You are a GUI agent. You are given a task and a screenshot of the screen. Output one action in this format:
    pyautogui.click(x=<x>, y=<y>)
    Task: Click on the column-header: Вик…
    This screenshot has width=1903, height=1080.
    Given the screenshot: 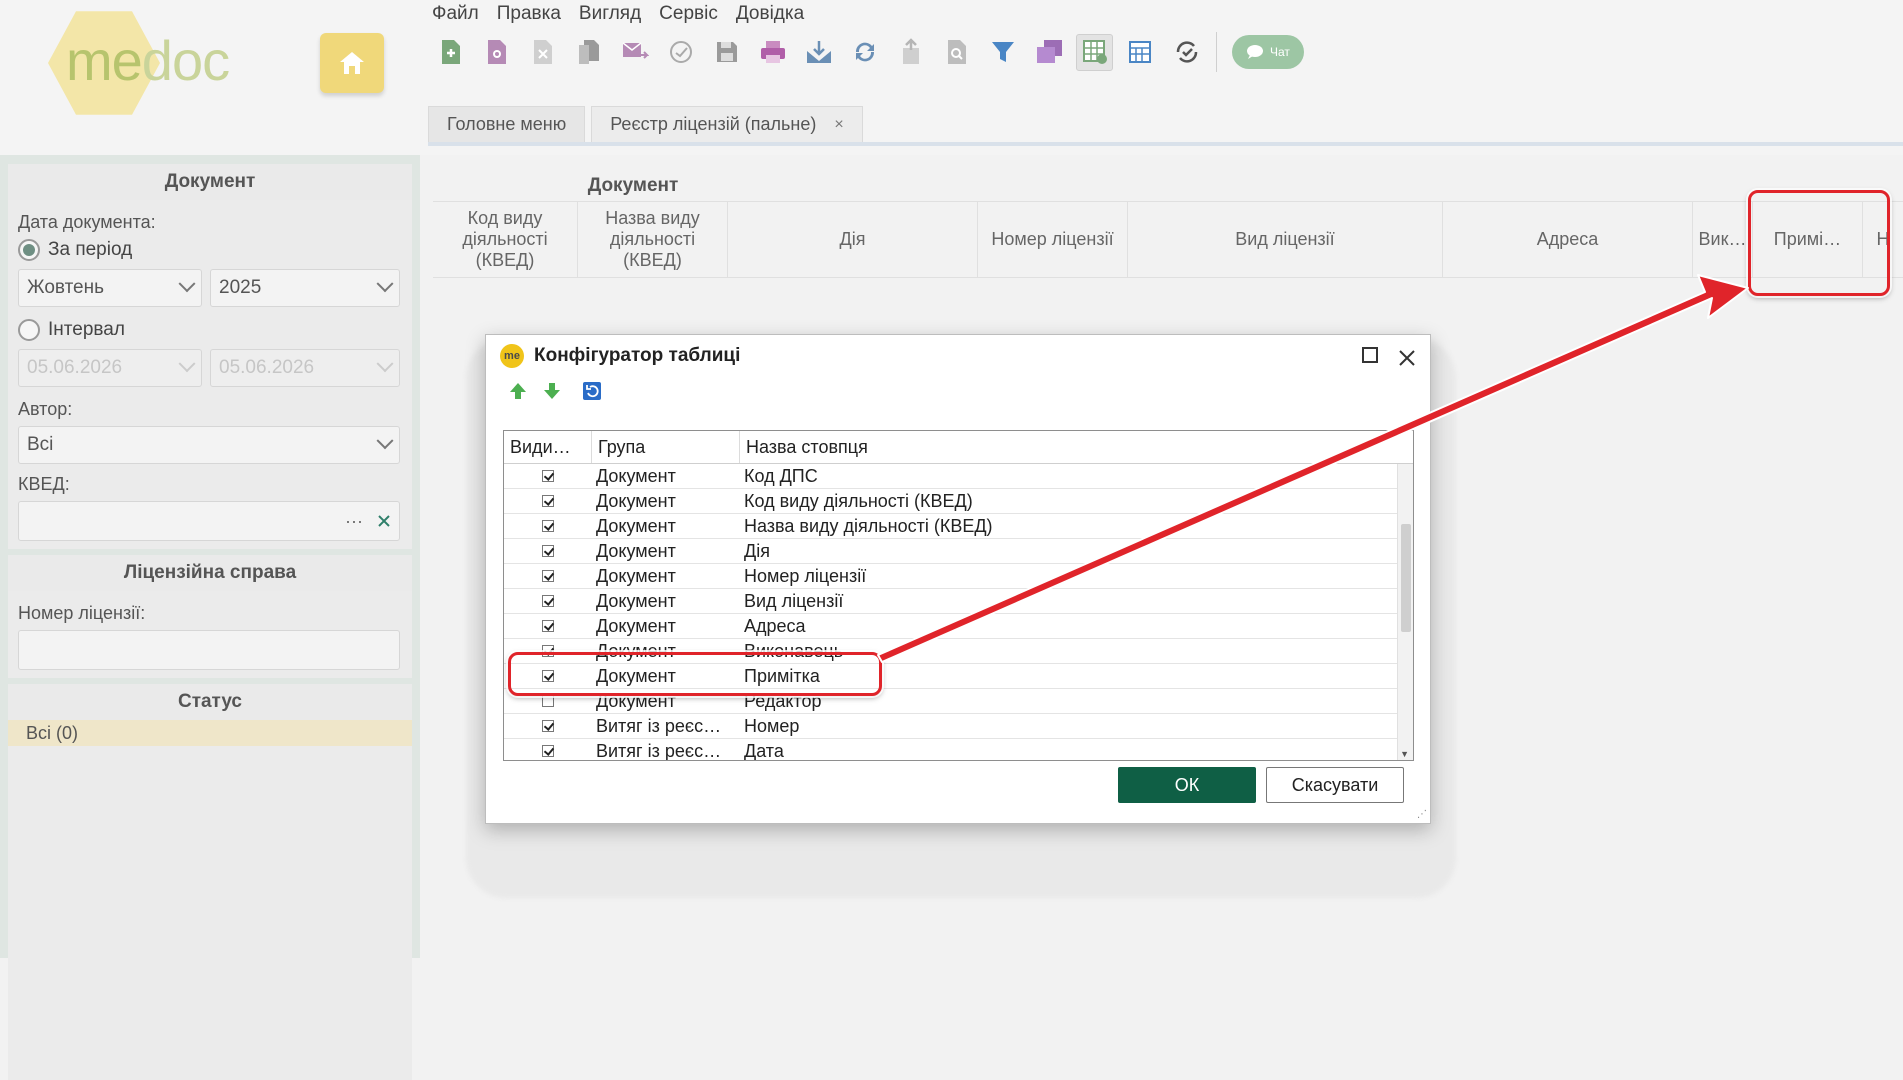 What is the action you would take?
    pyautogui.click(x=1723, y=239)
    